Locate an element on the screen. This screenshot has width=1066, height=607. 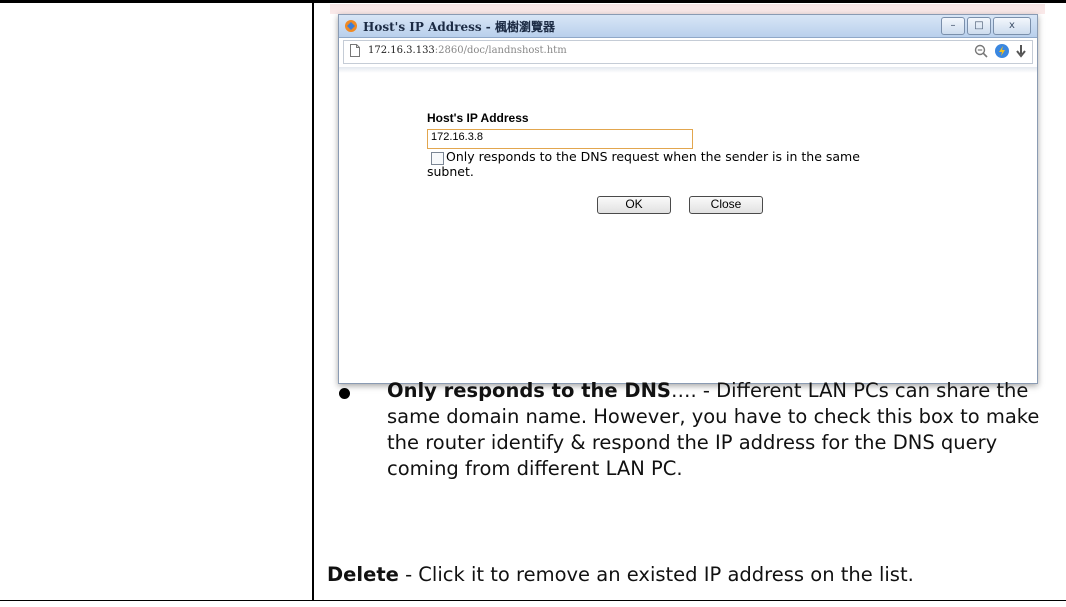
browser-app-icon is located at coordinates (351, 26).